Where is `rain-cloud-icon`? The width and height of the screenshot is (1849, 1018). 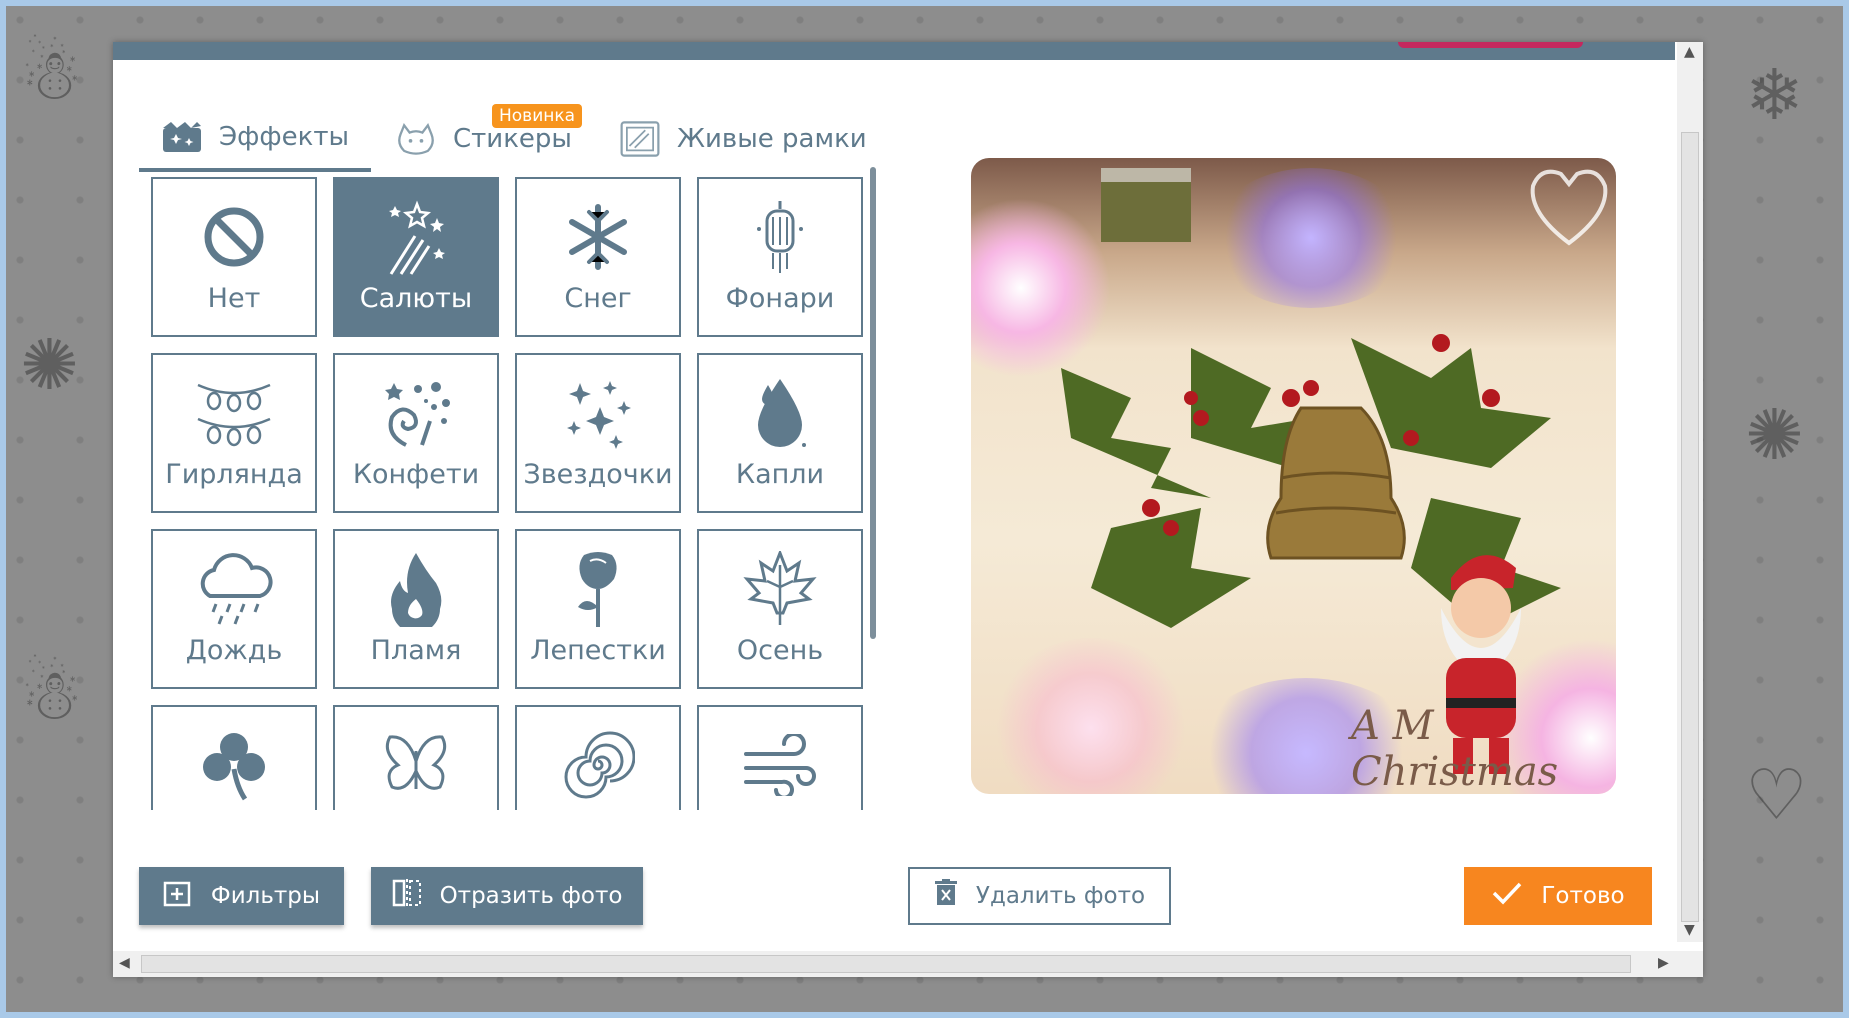
rain-cloud-icon is located at coordinates (234, 589).